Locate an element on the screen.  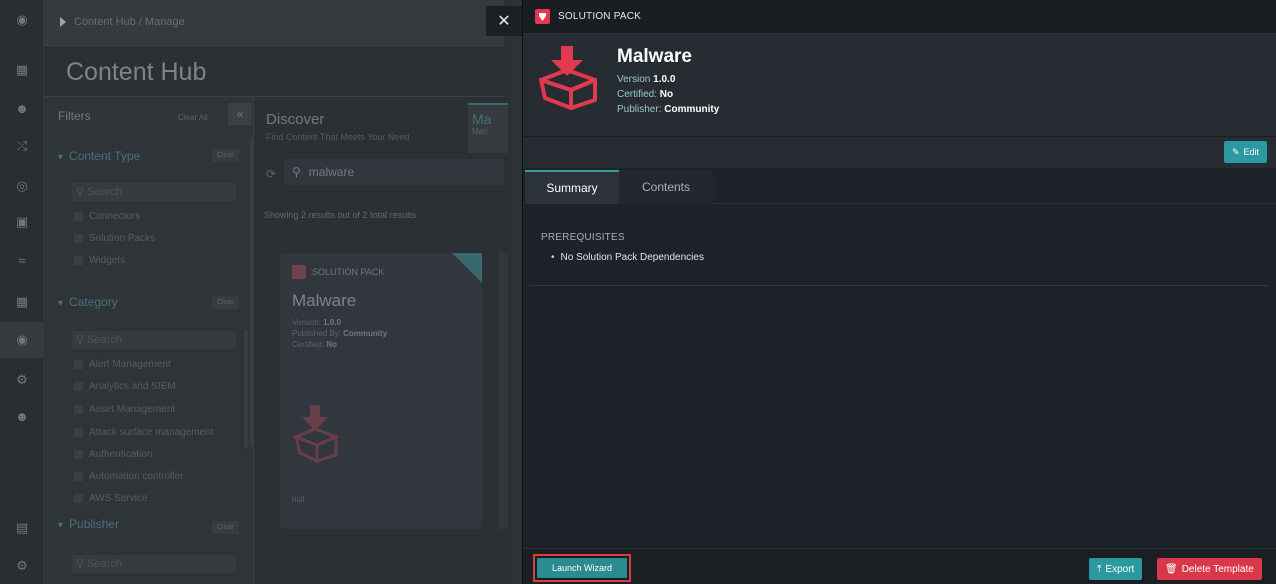
pack-publisher: Publisher: Community is located at coordinates (668, 109).